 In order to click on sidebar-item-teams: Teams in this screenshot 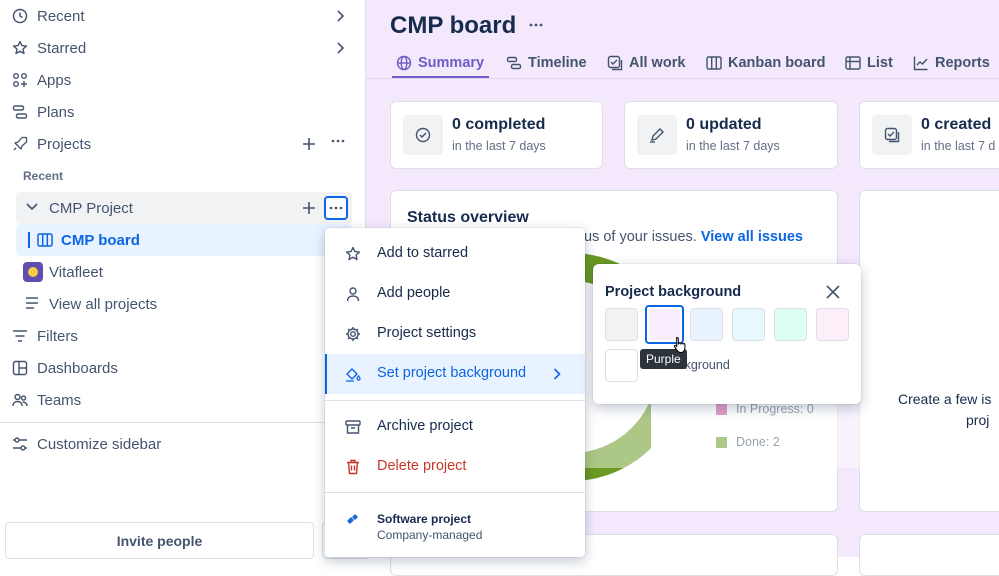, I will do `click(182, 400)`.